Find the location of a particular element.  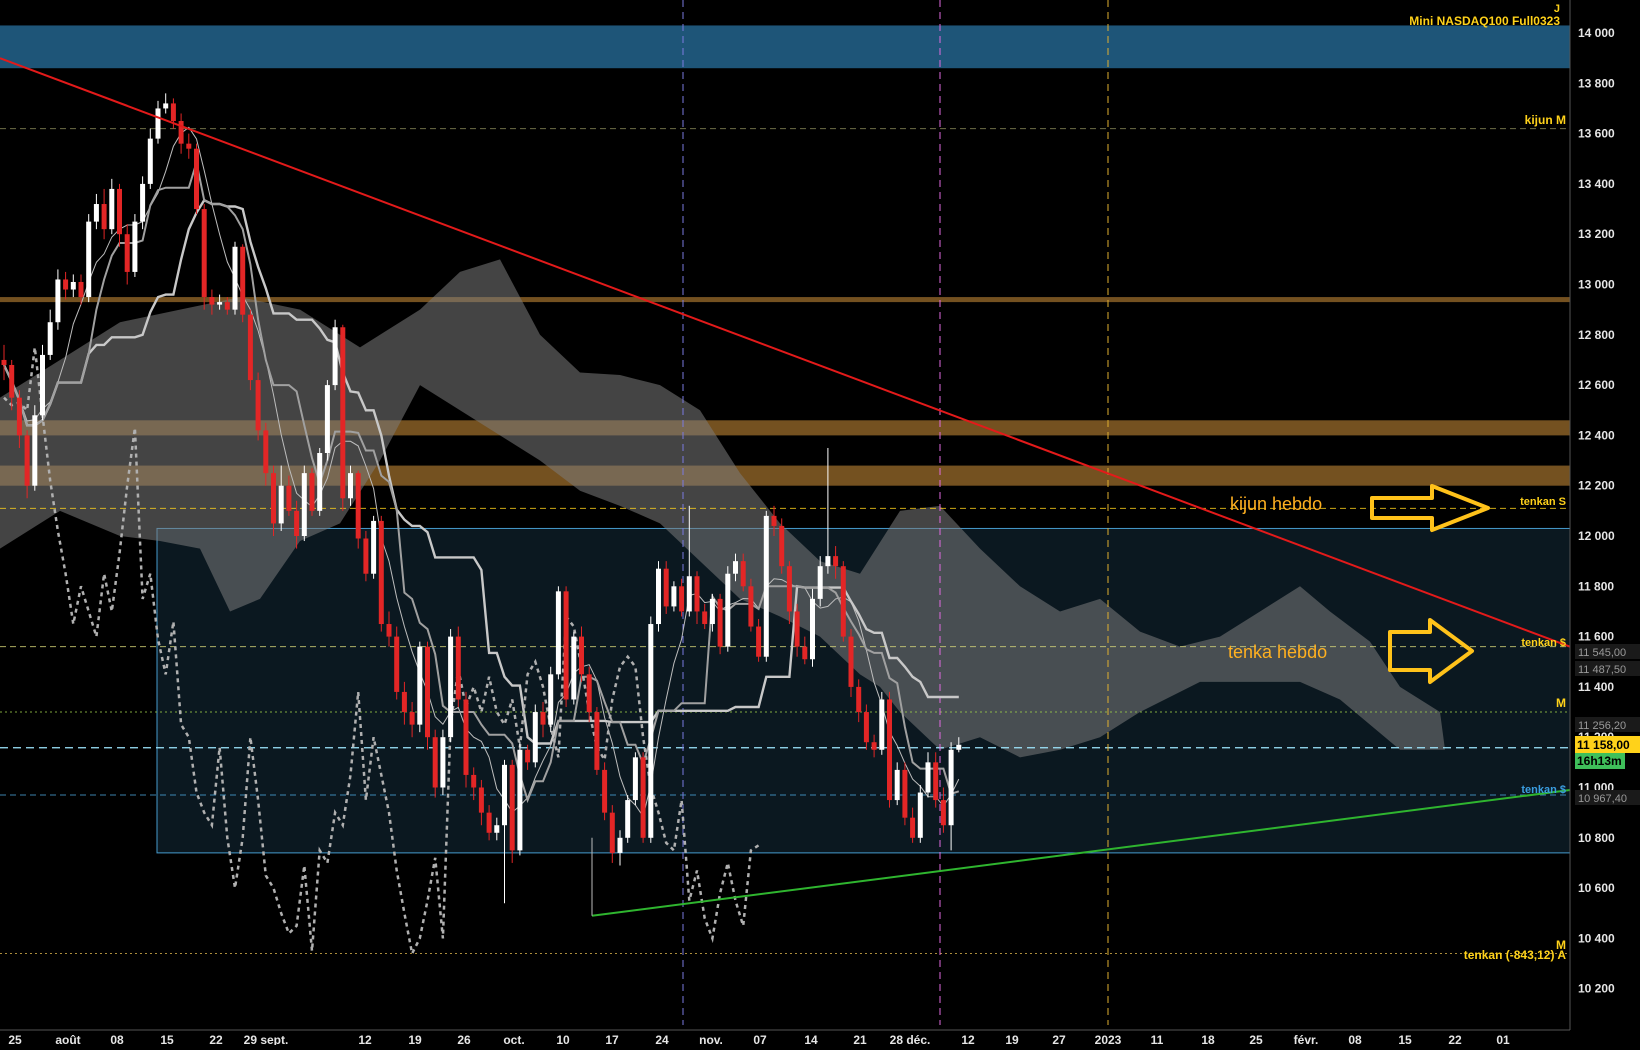

x-tick-label: 19 is located at coordinates (415, 1039).